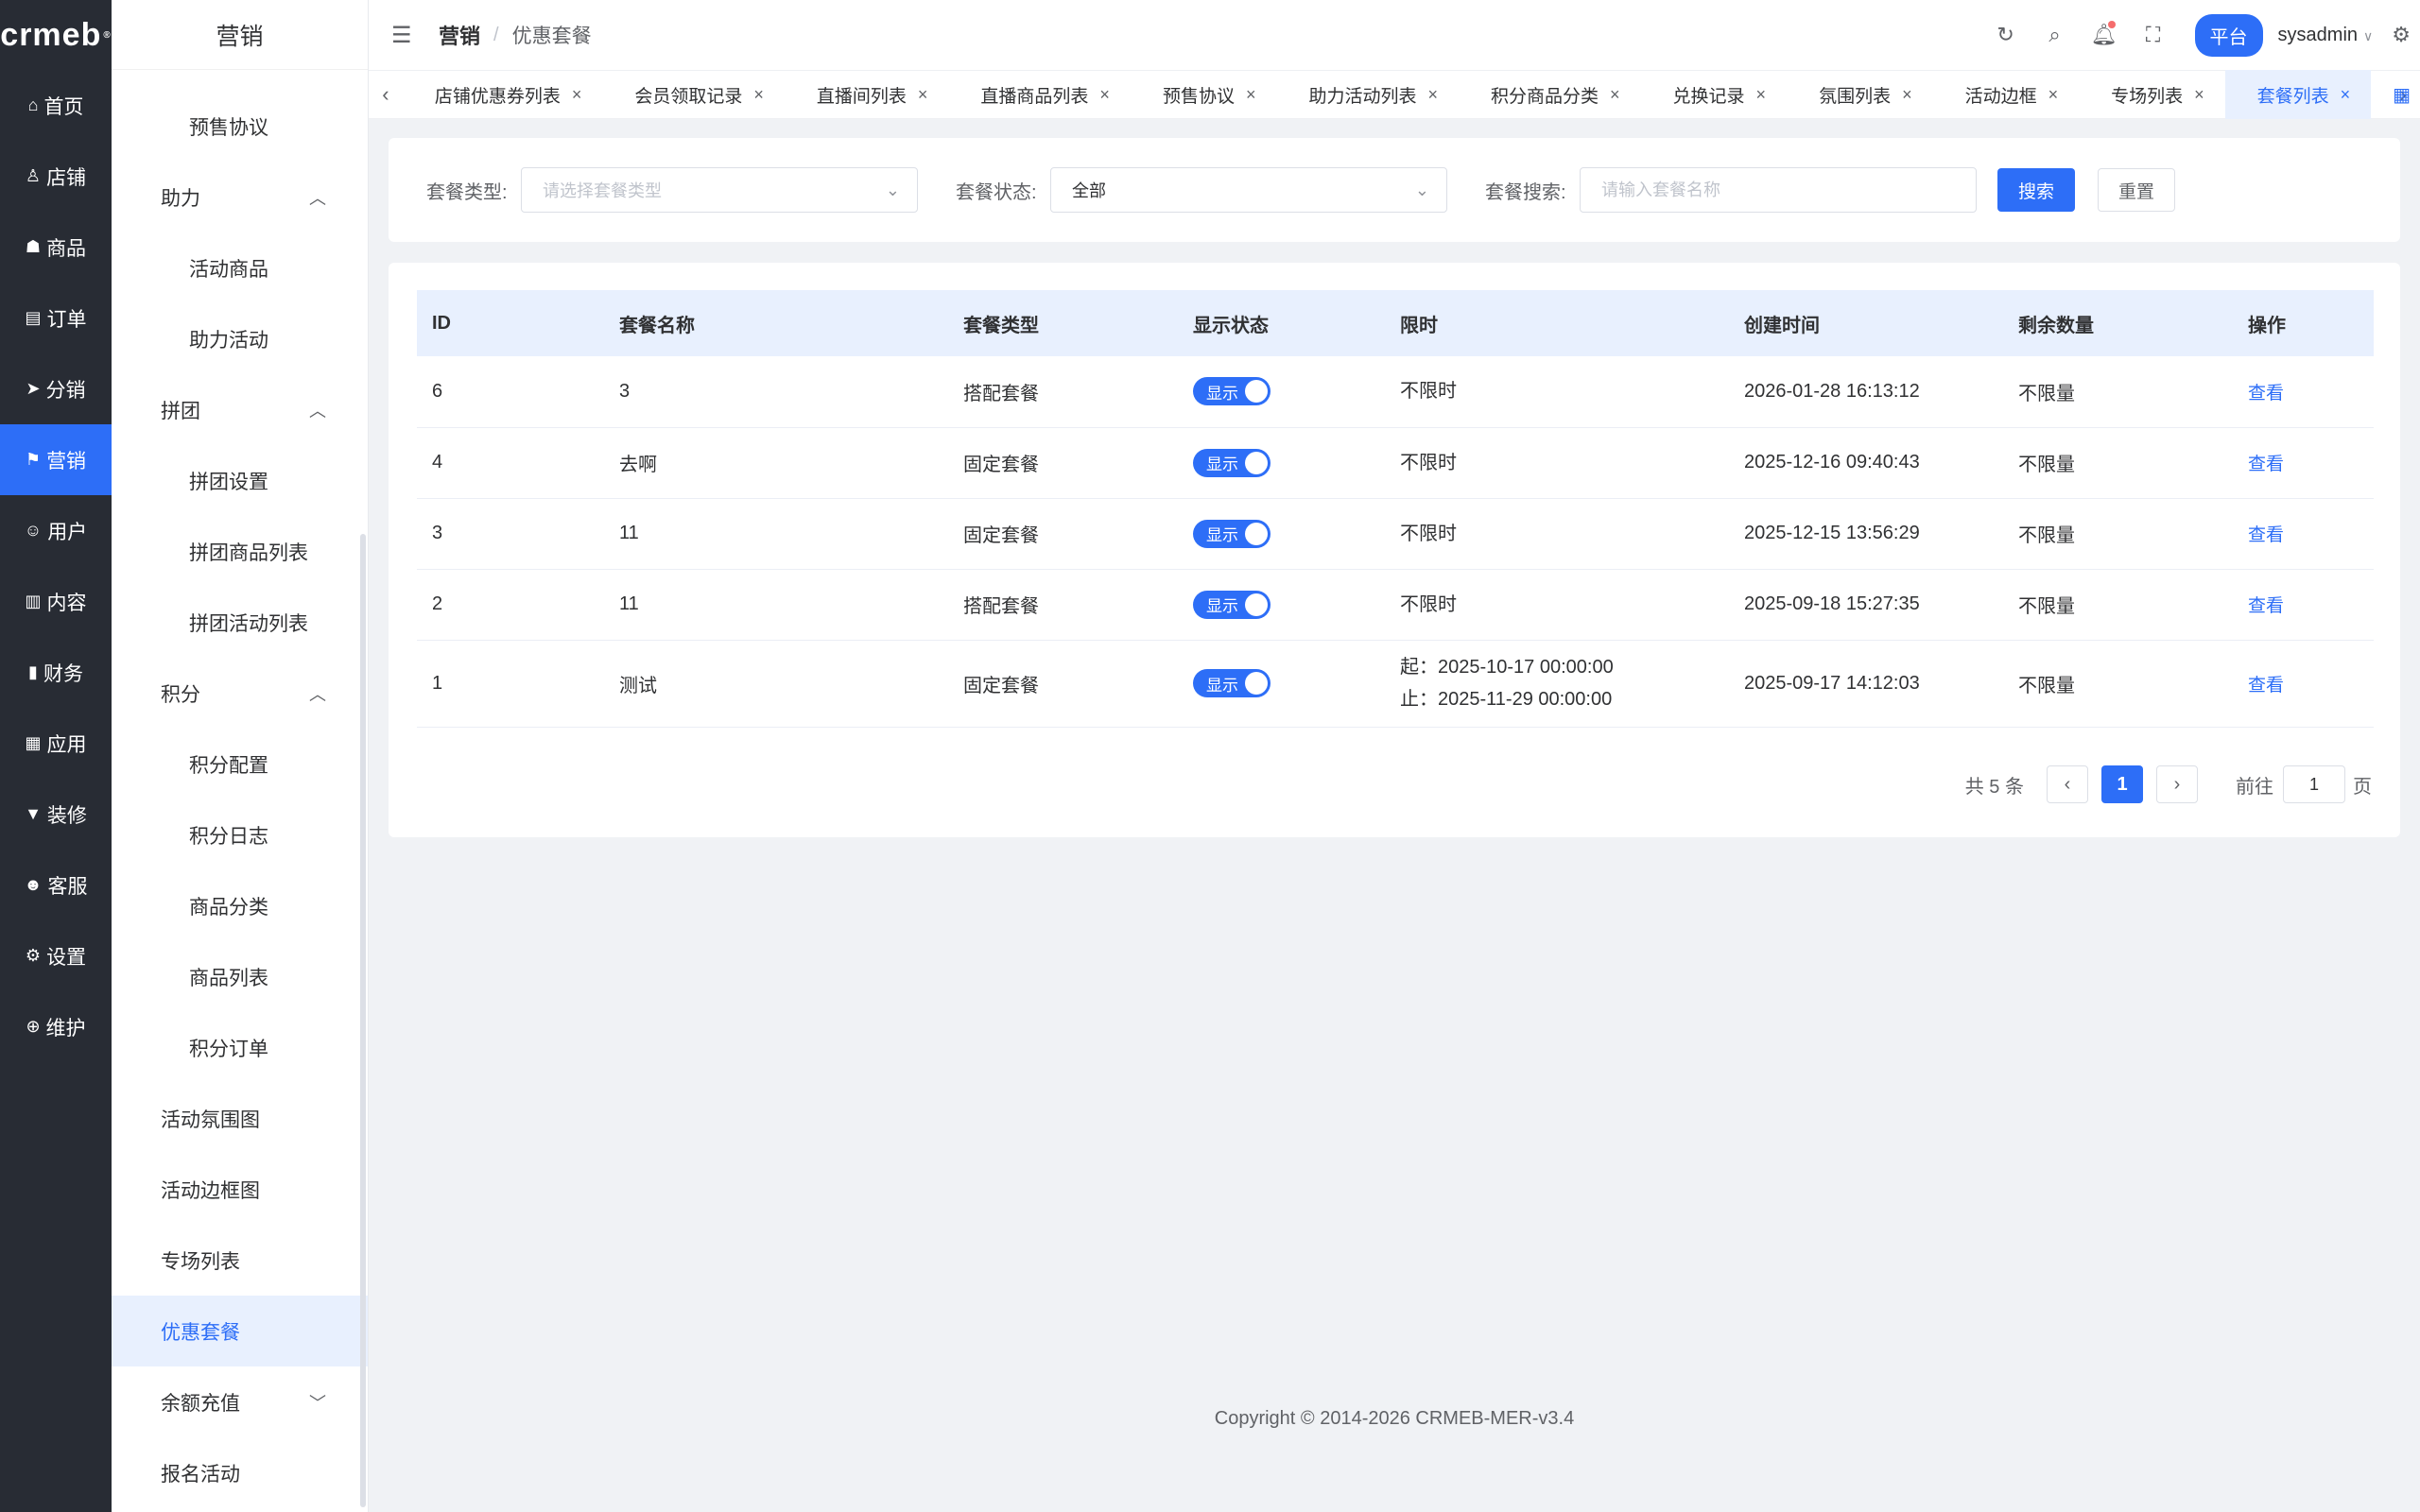 The image size is (2420, 1512). I want to click on tab-9: 活动边框 ×, so click(2007, 94).